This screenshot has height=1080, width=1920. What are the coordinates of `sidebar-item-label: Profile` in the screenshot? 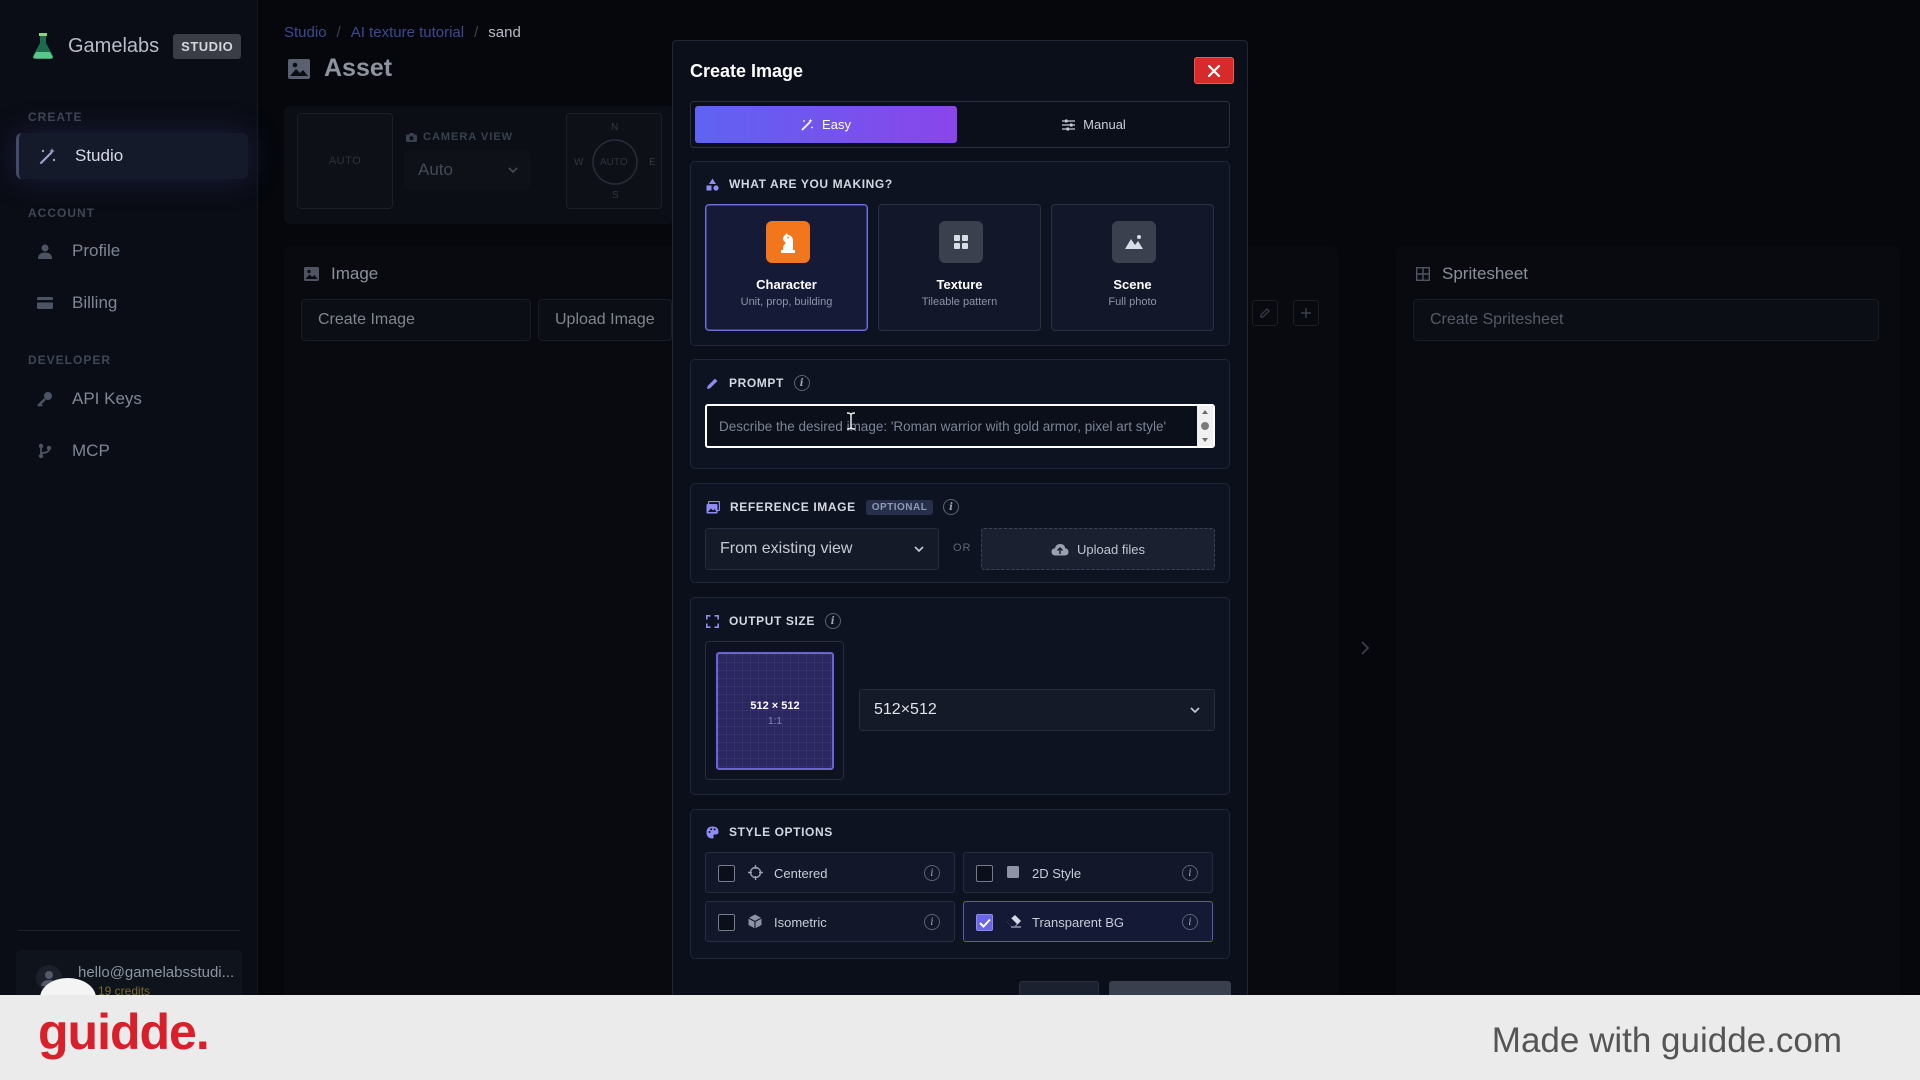 It's located at (96, 250).